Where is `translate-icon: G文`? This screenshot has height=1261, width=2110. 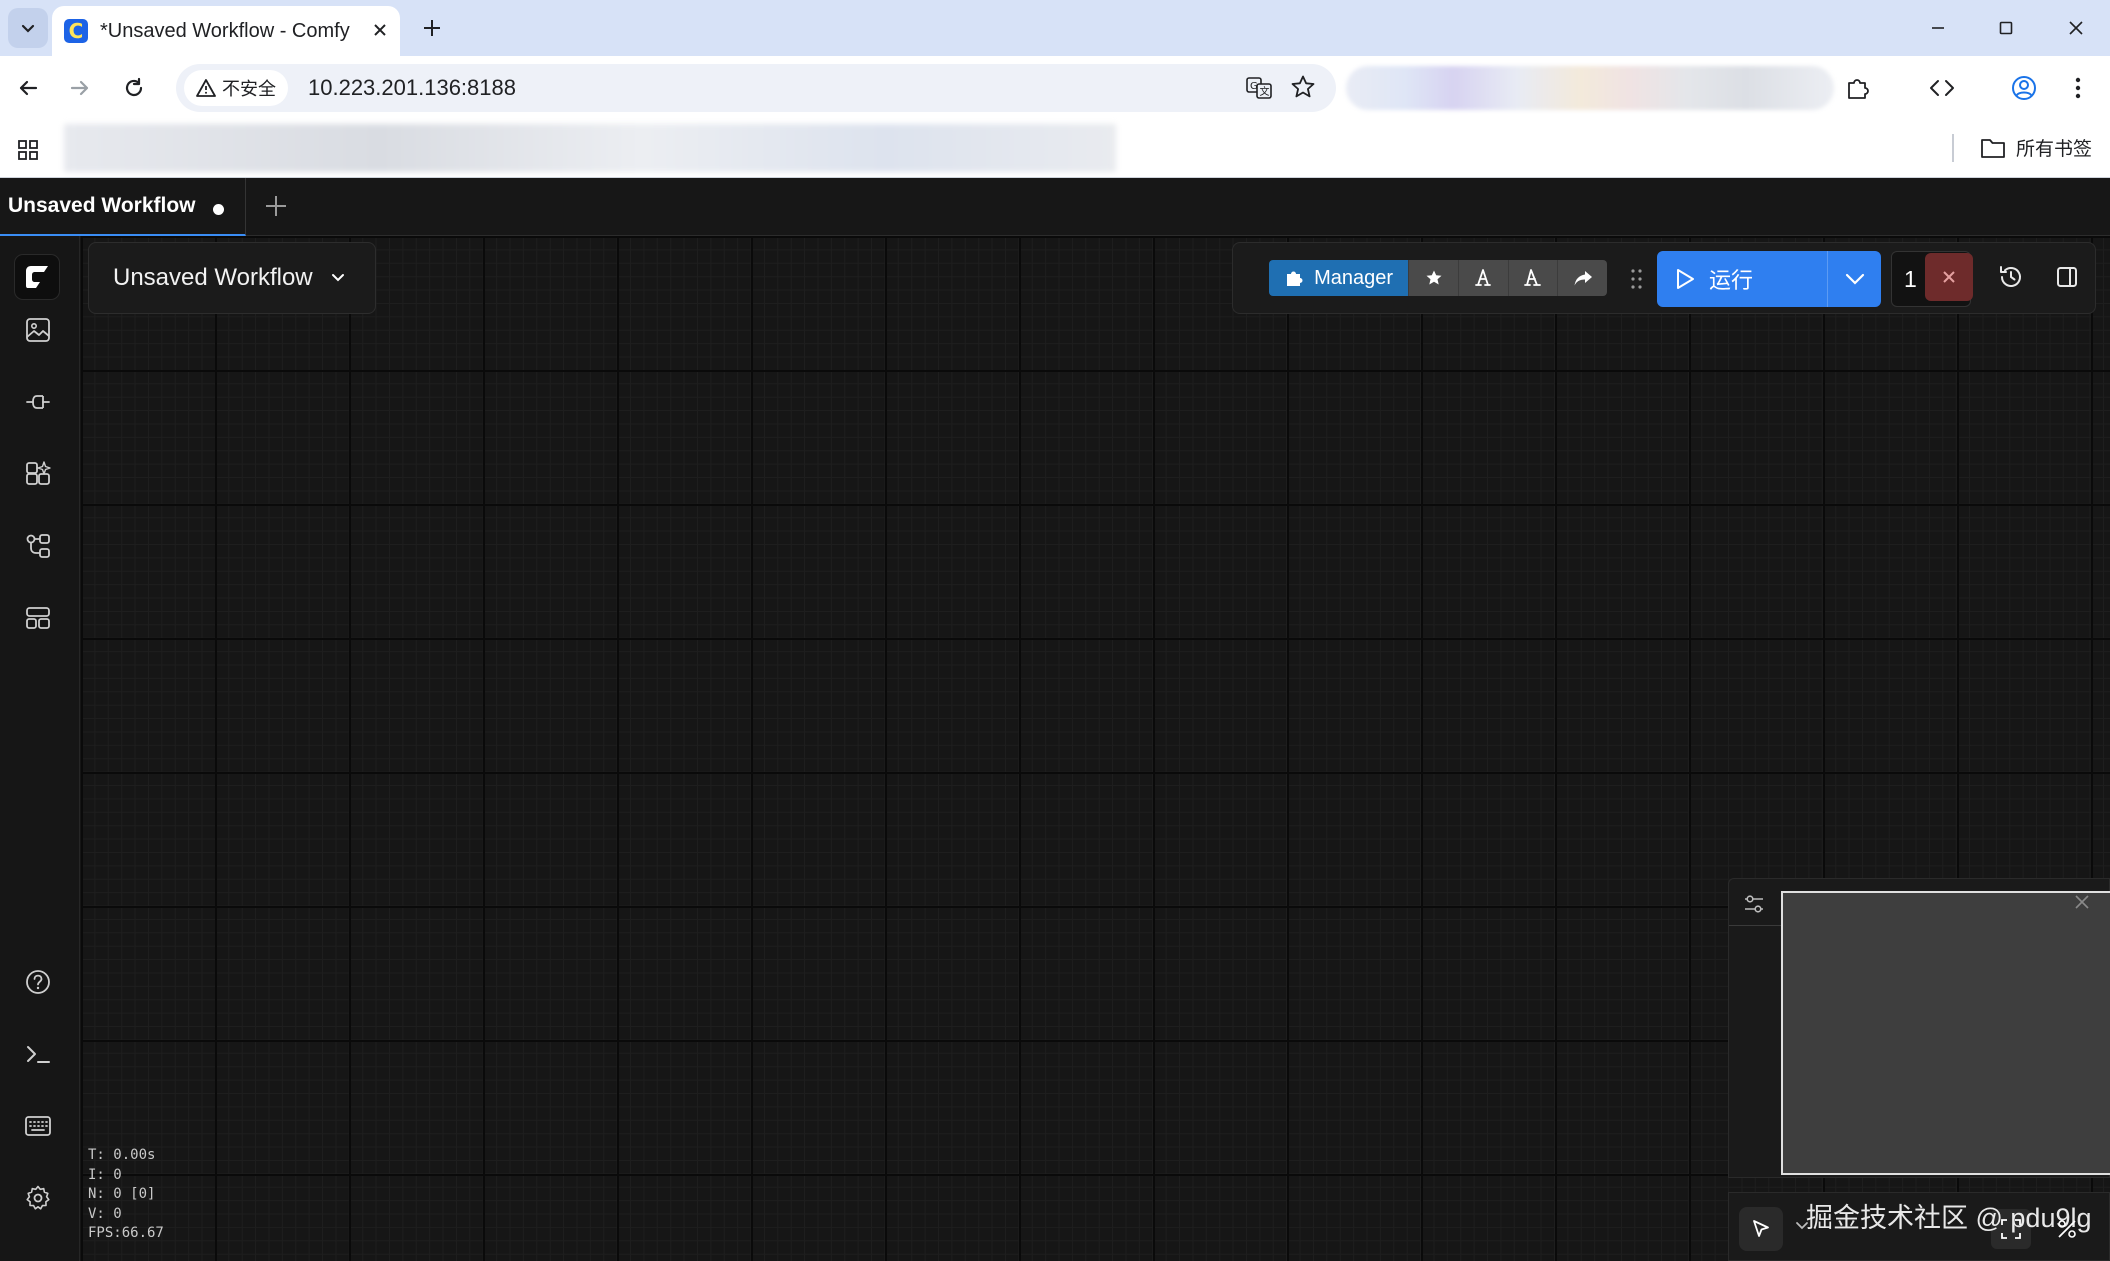
translate-icon: G文 is located at coordinates (1259, 90).